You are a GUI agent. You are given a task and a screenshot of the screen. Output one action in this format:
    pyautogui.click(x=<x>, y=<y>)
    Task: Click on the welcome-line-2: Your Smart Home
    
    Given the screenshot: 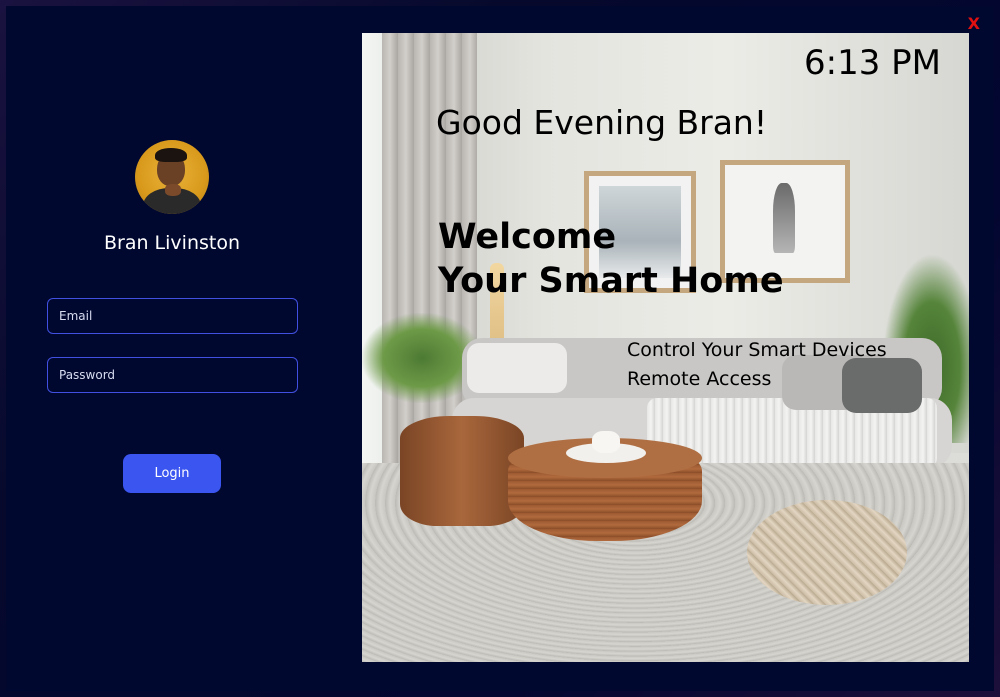 What is the action you would take?
    pyautogui.click(x=611, y=281)
    